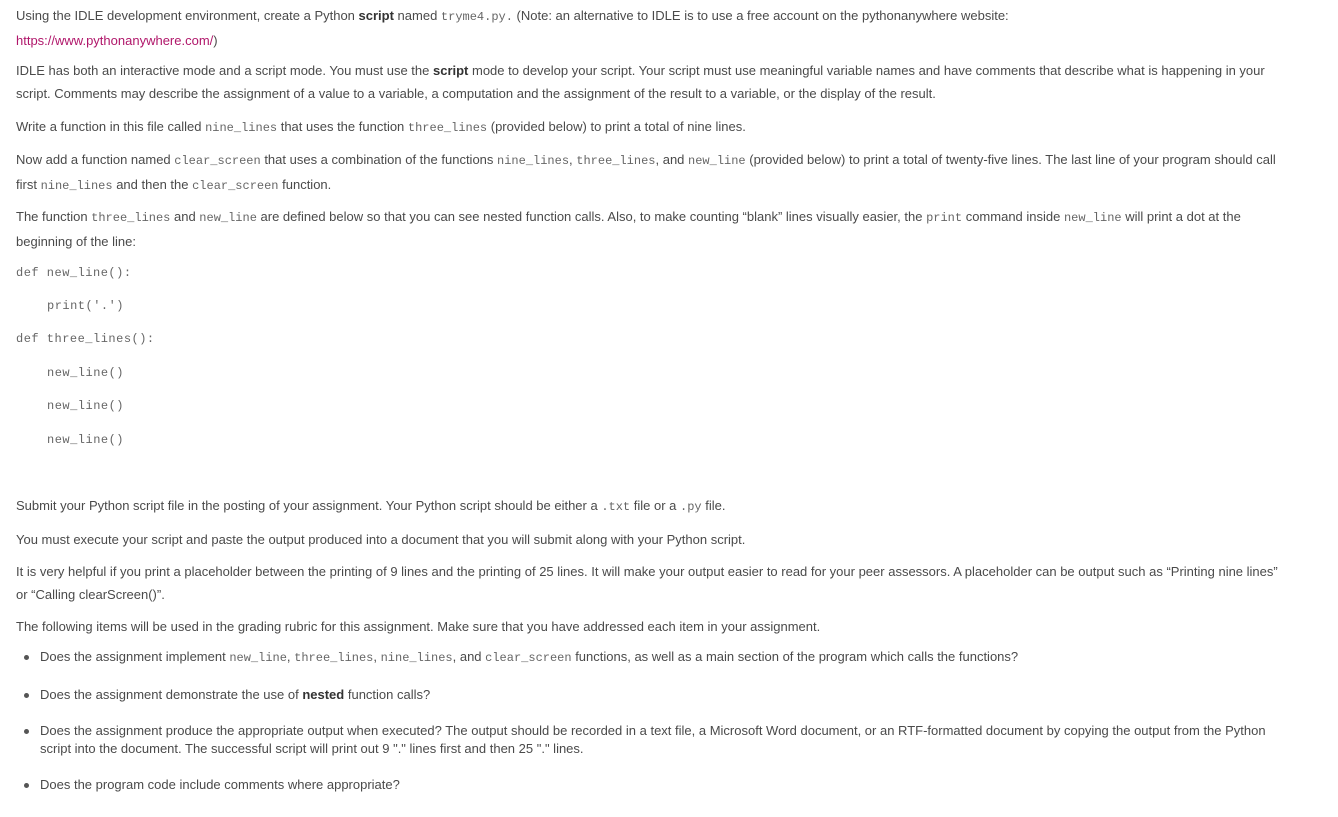  I want to click on code-line: def three_lines():, so click(85, 339).